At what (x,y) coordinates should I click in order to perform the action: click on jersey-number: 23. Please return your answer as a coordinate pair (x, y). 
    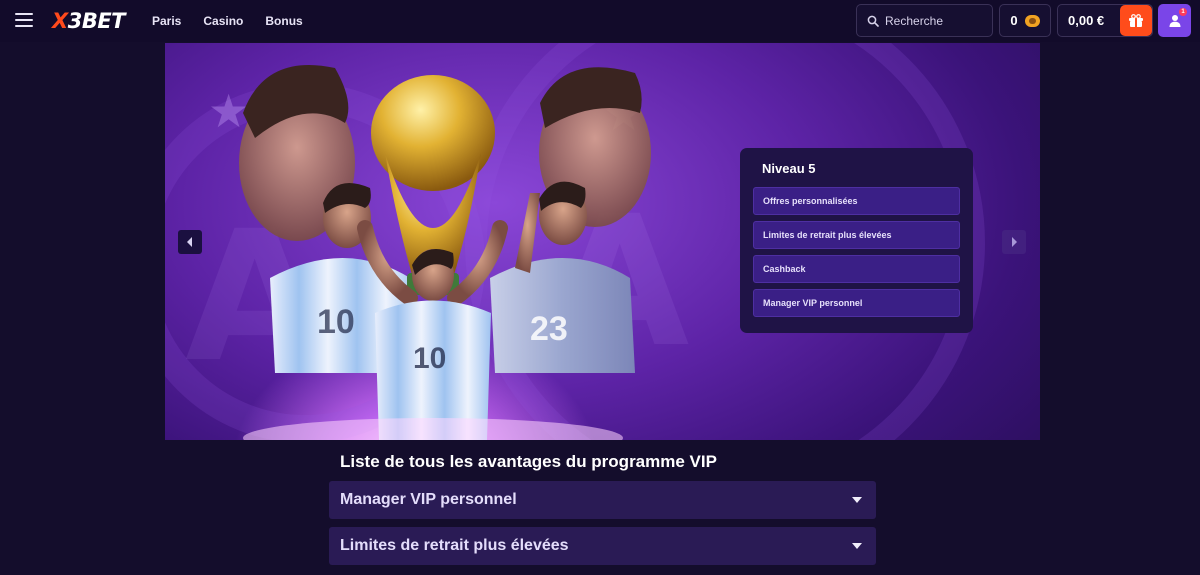
    Looking at the image, I should click on (549, 329).